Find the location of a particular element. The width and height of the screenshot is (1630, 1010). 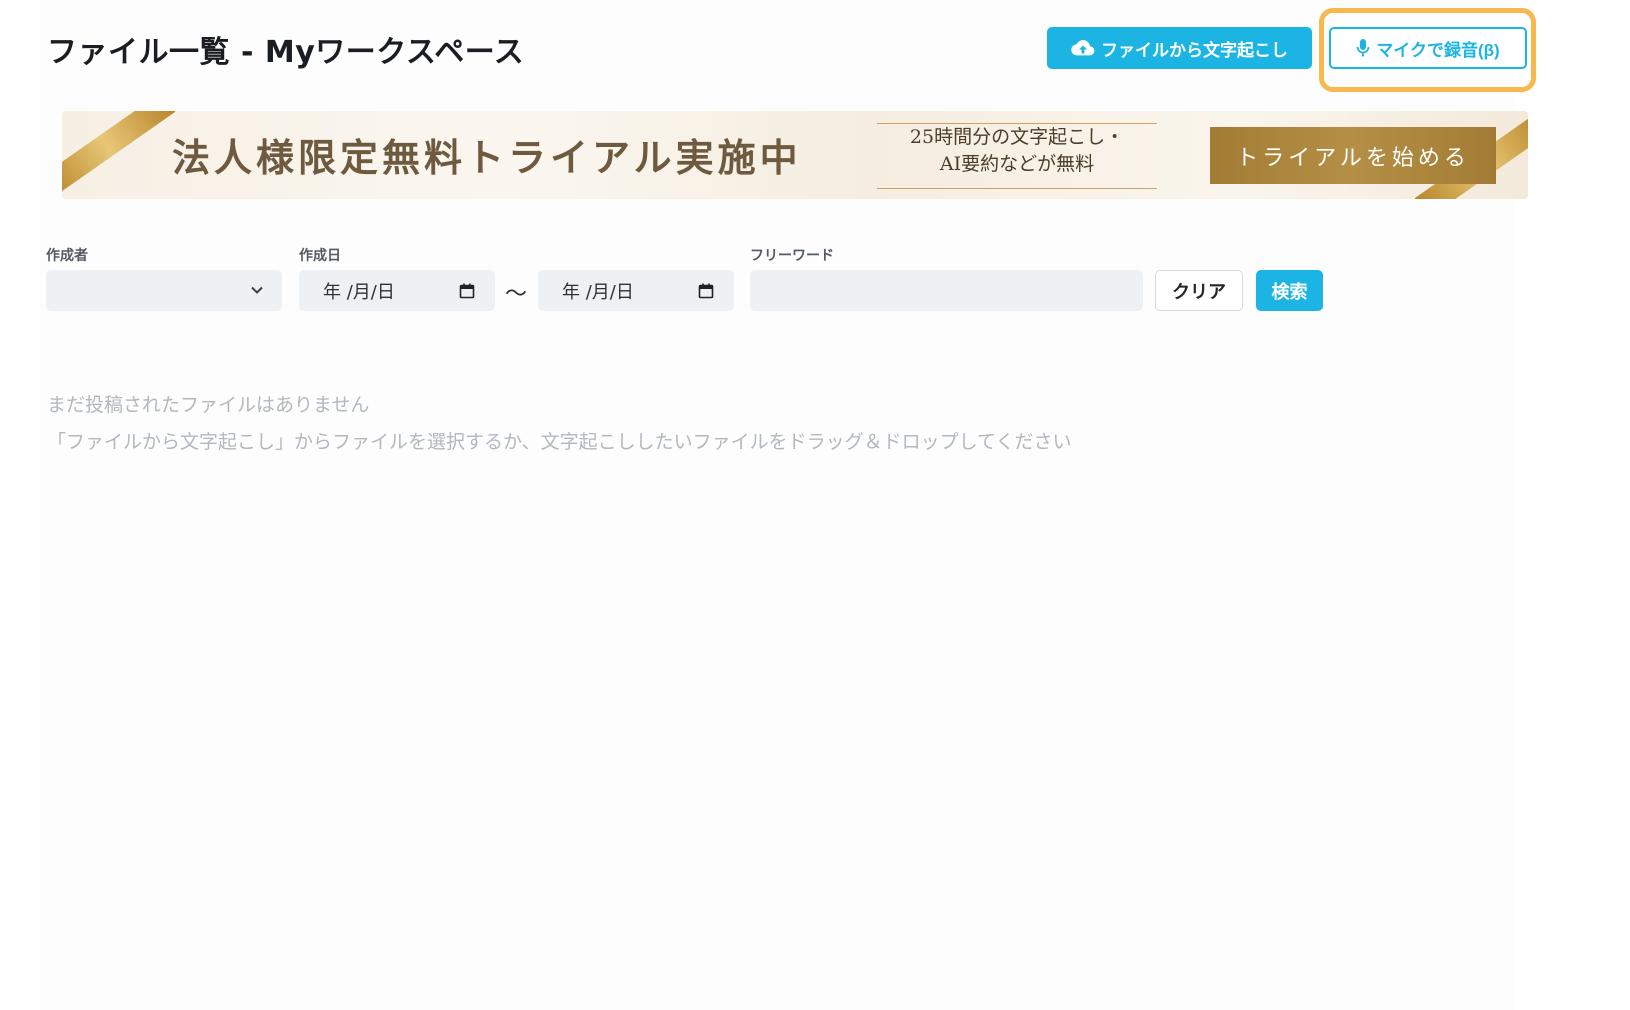

banner-subtext: 25時間分の文字起こし・ AI要約などが無料 is located at coordinates (1017, 156).